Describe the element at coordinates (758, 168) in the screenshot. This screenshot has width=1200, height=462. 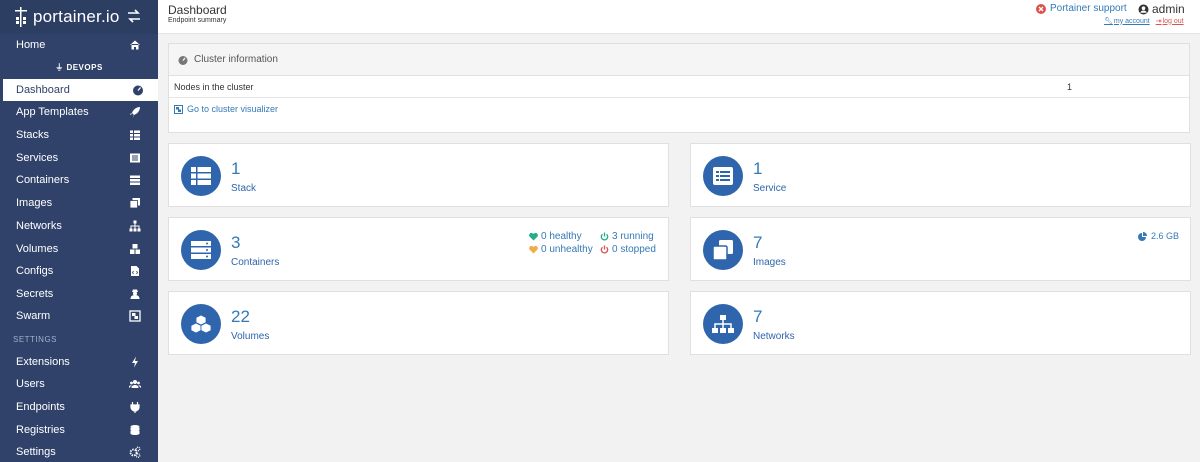
I see `service-count: 1` at that location.